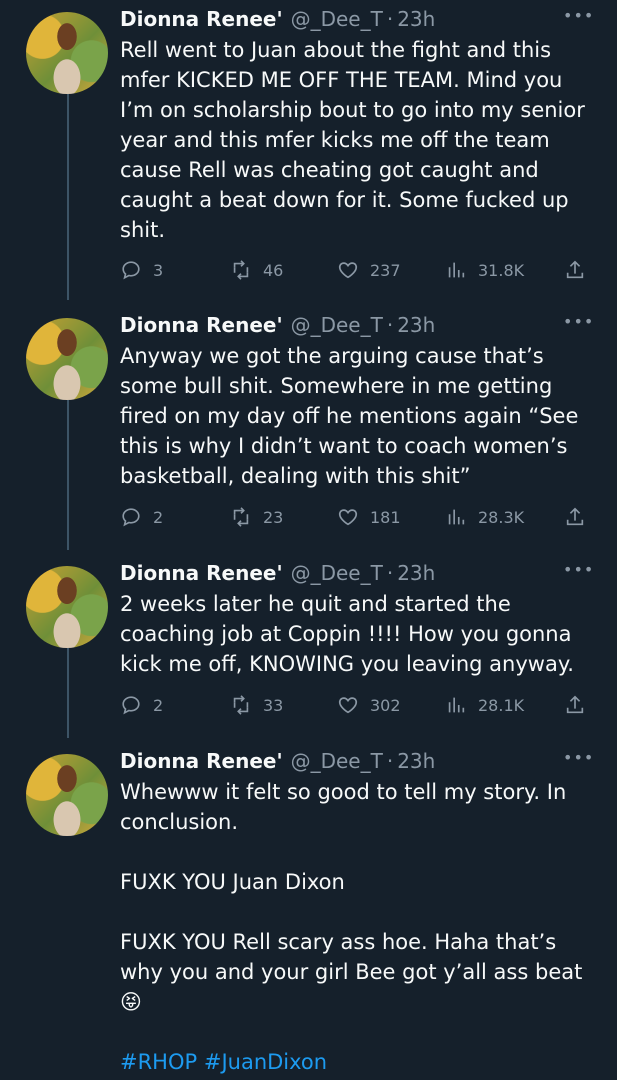 This screenshot has height=1080, width=617. What do you see at coordinates (501, 270) in the screenshot?
I see `view-count: 31.8K` at bounding box center [501, 270].